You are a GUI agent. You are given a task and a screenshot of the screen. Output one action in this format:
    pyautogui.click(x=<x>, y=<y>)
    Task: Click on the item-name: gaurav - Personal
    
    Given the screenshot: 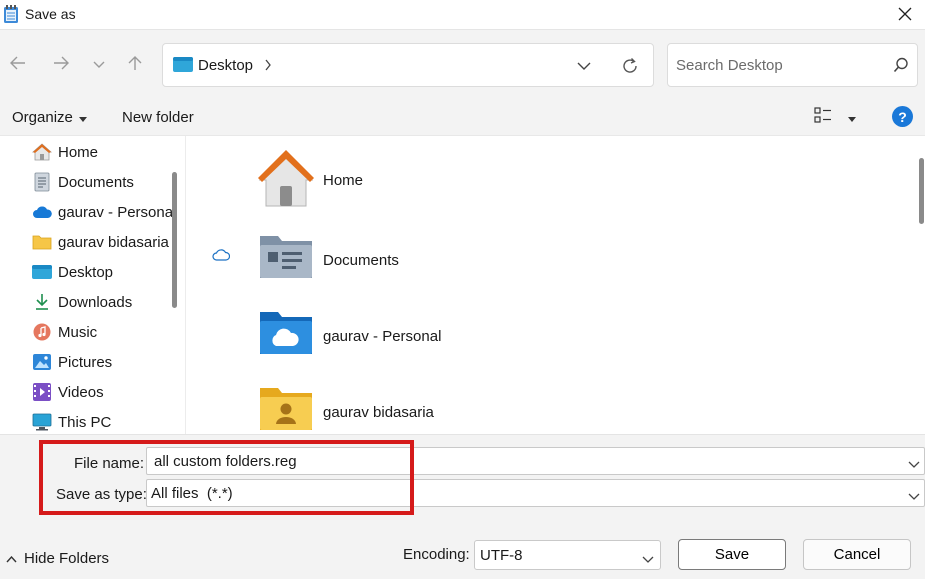 What is the action you would take?
    pyautogui.click(x=382, y=336)
    